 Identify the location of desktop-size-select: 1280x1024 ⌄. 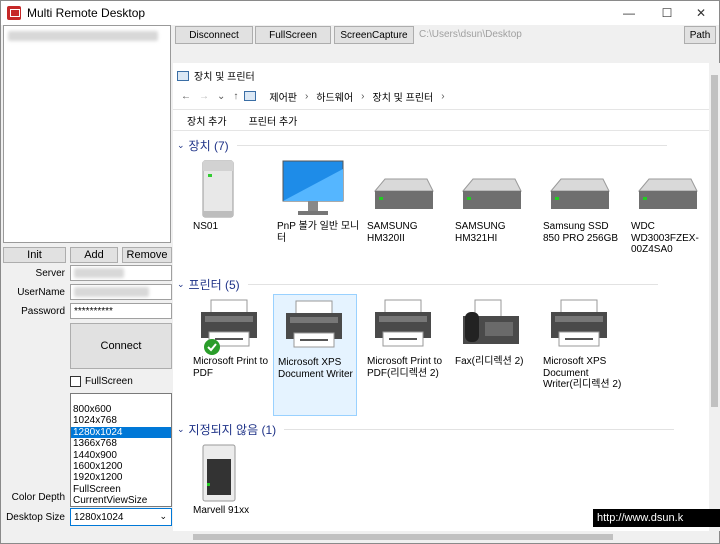
(121, 517).